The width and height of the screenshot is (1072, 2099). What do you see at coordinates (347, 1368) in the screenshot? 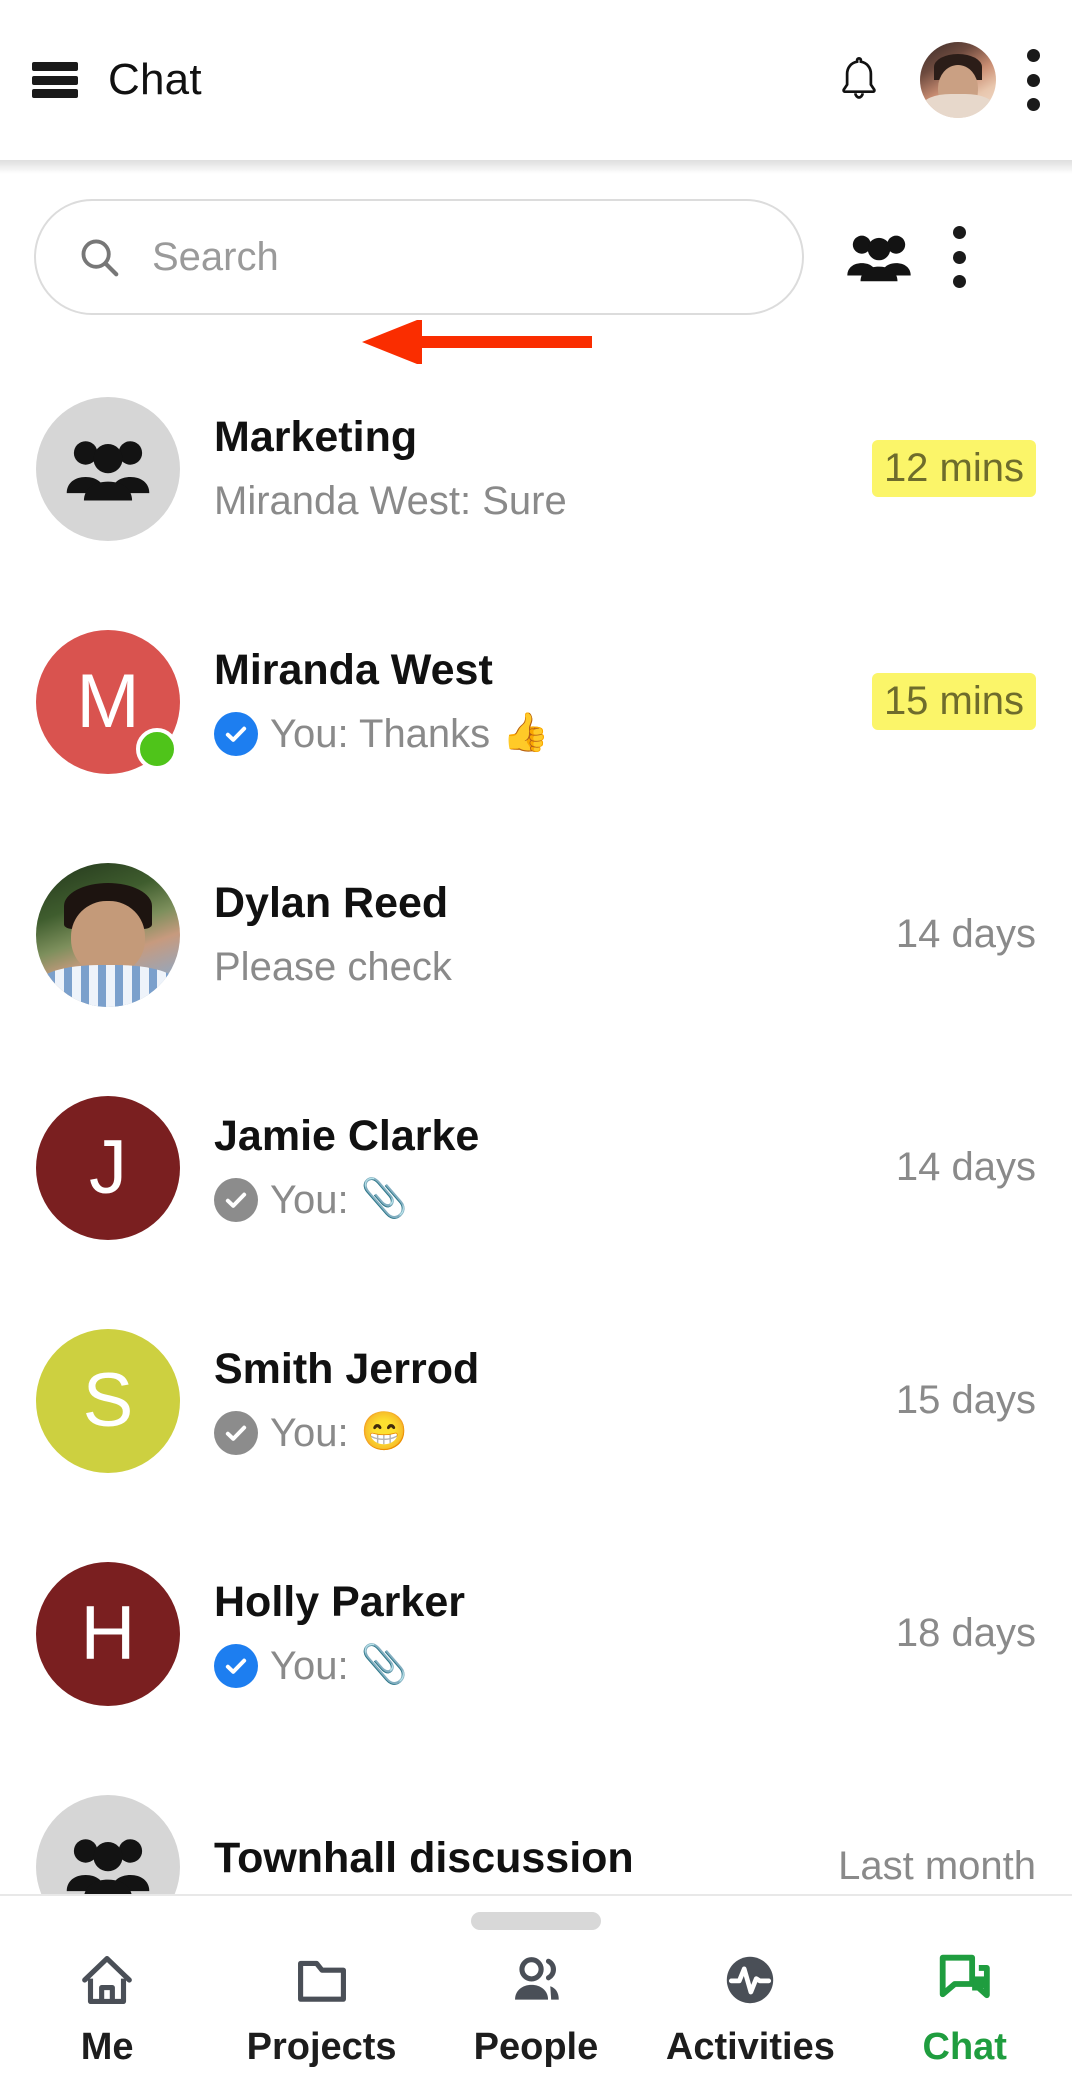
I see `chat-item-name: Smith Jerrod` at bounding box center [347, 1368].